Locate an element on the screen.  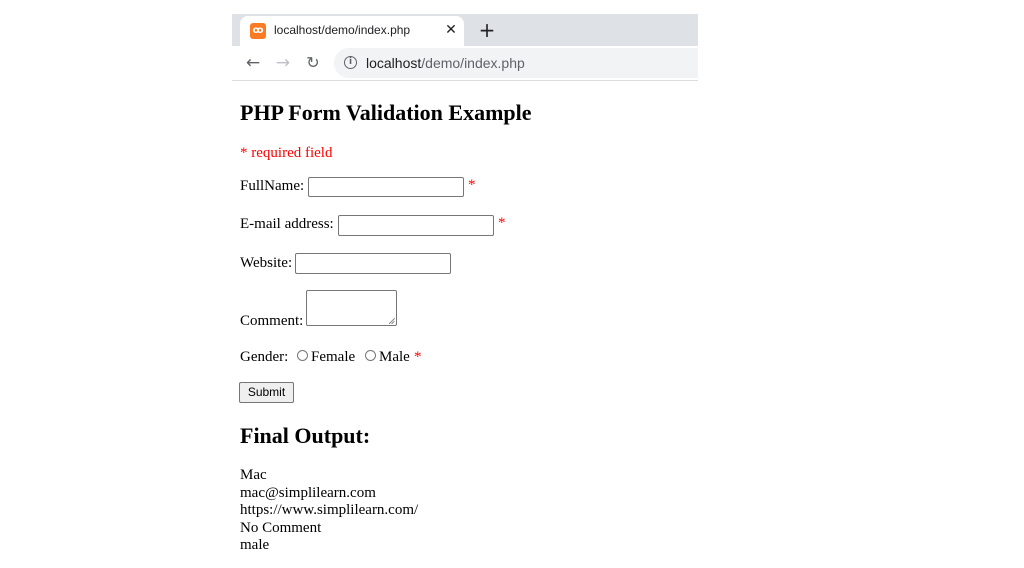
tab-localhost: ꝏ localhost/demo/index.php ✕ is located at coordinates (352, 31).